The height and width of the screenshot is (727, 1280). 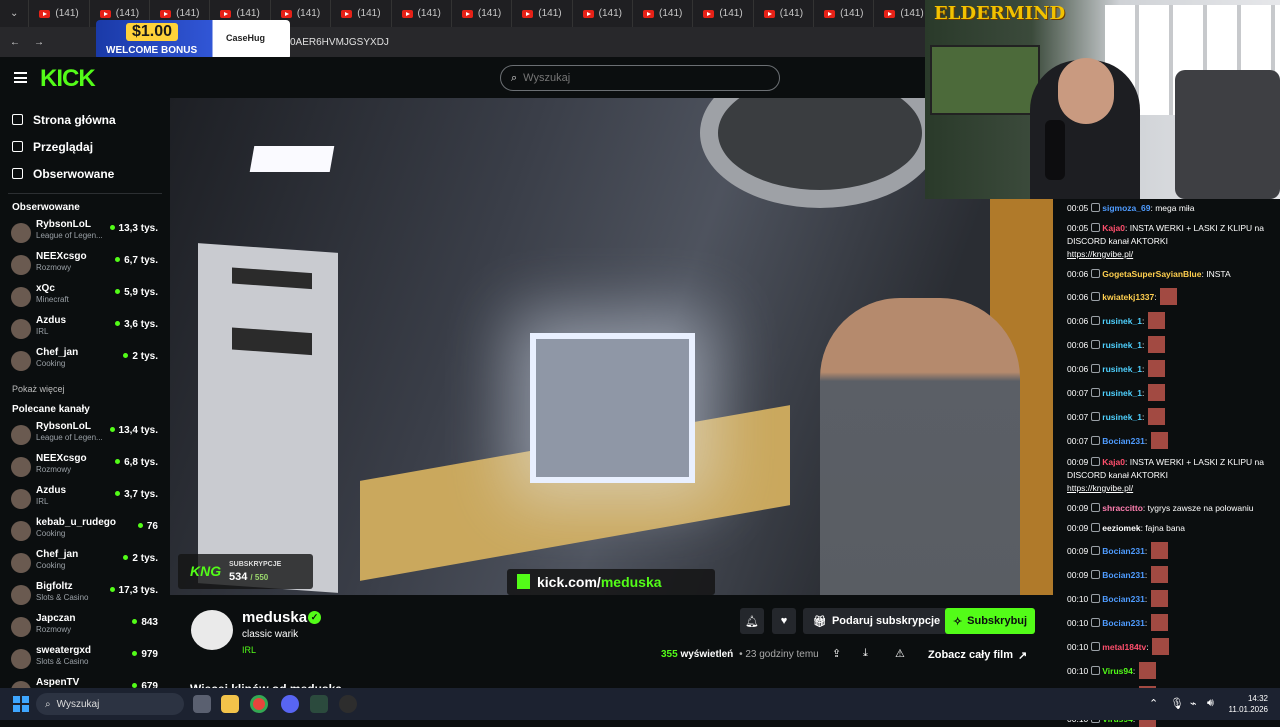 I want to click on channel-category: Cooking, so click(x=51, y=363).